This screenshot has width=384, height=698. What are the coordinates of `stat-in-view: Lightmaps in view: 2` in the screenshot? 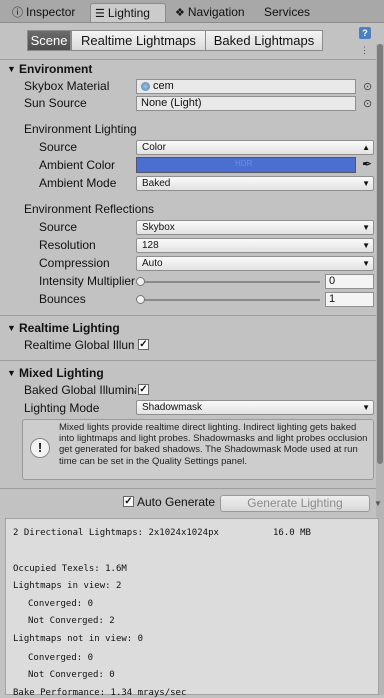 It's located at (67, 586).